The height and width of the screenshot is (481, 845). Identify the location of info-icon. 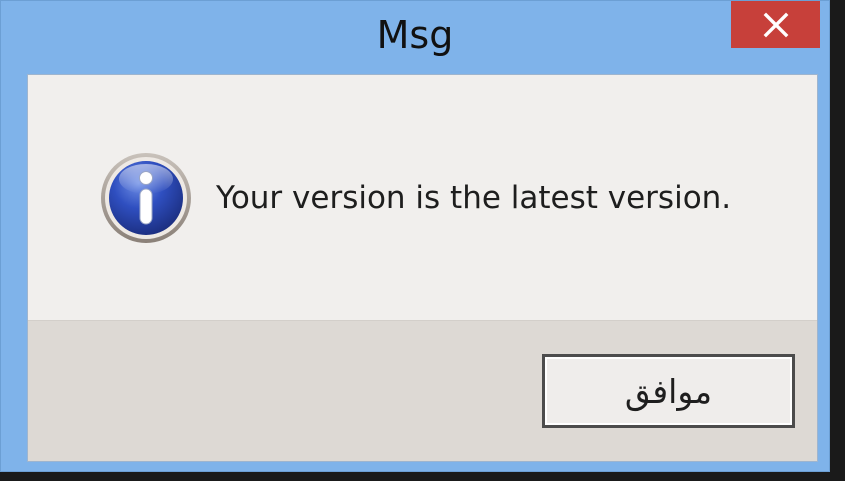
(146, 198).